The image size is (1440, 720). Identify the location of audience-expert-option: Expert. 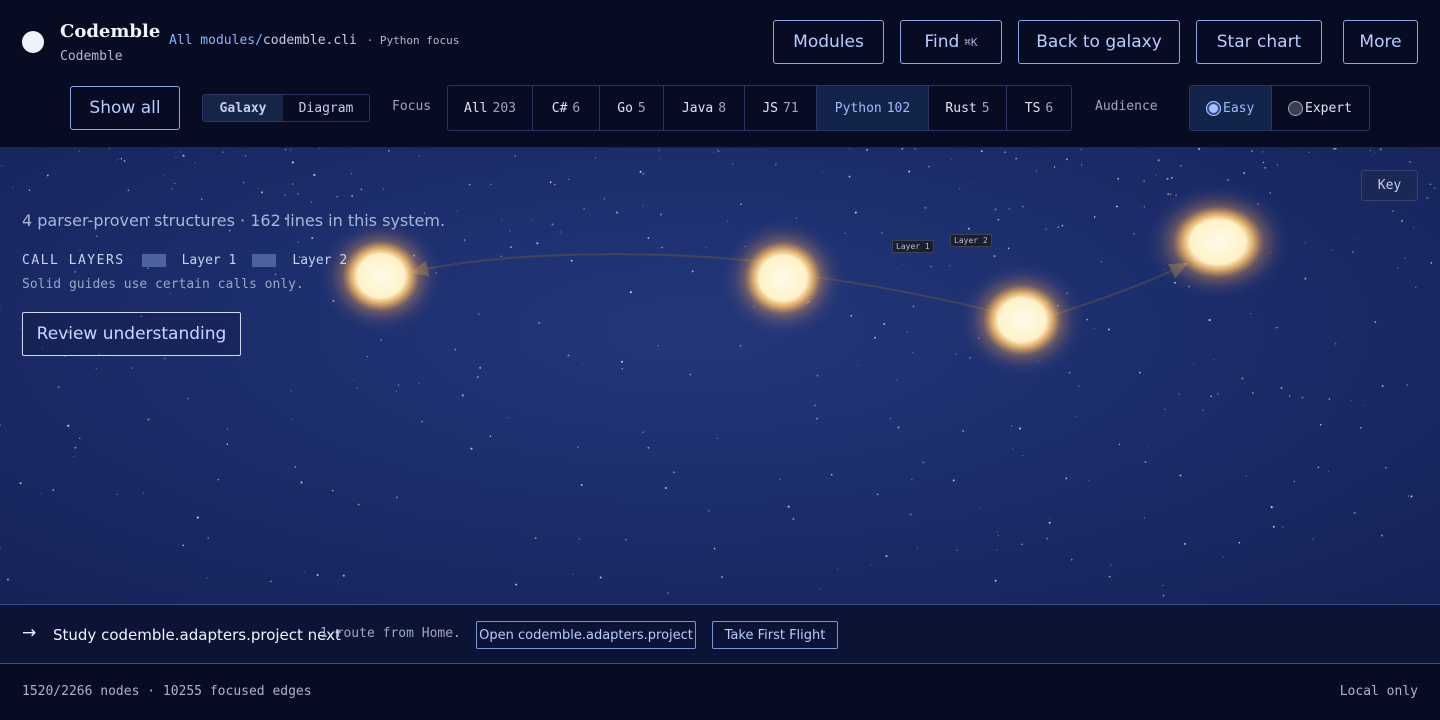
(1320, 108).